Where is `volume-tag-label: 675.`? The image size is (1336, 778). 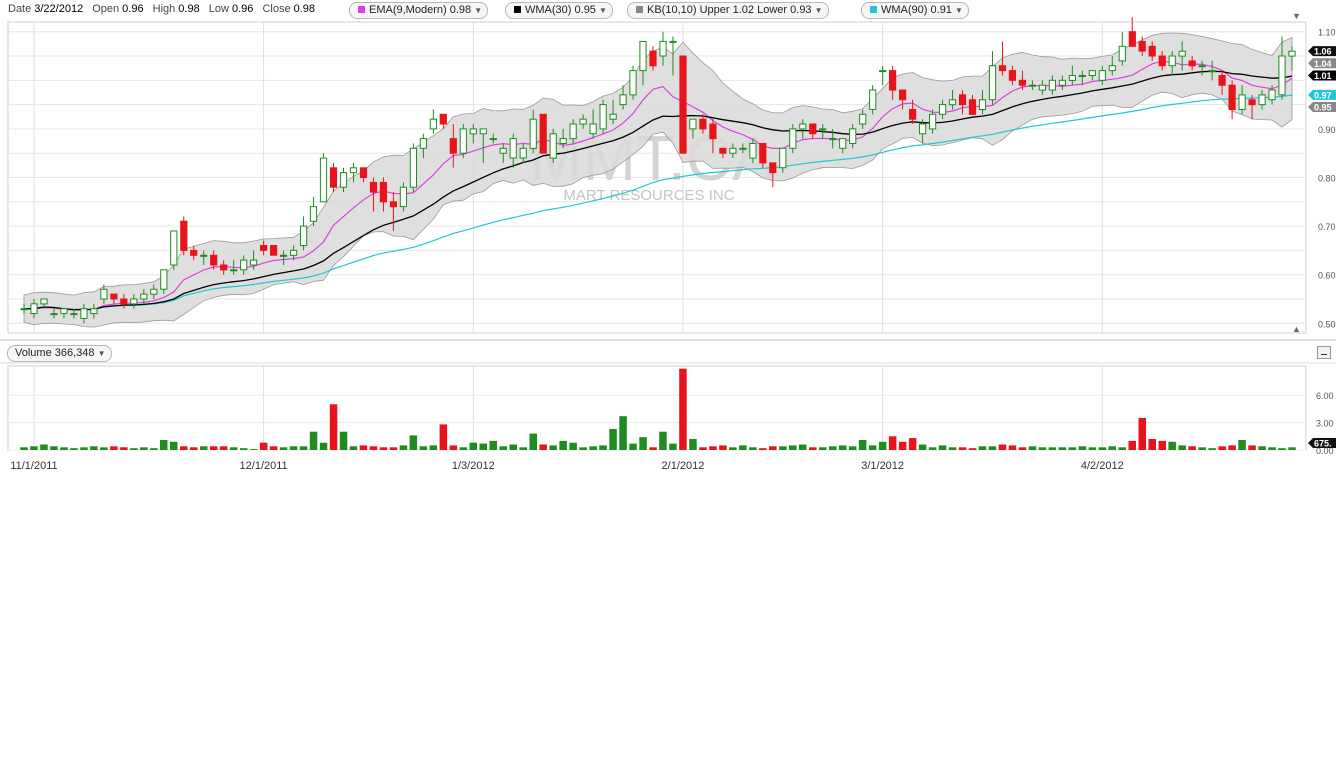
volume-tag-label: 675. is located at coordinates (1323, 444).